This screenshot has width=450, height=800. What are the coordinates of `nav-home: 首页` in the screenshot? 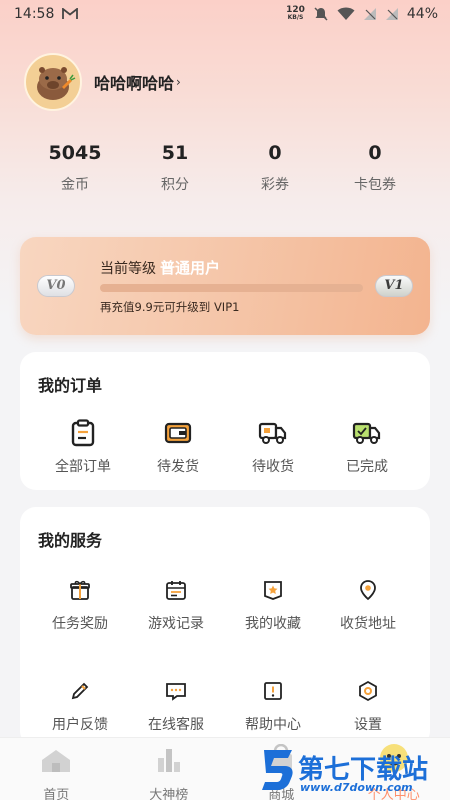 It's located at (56, 769).